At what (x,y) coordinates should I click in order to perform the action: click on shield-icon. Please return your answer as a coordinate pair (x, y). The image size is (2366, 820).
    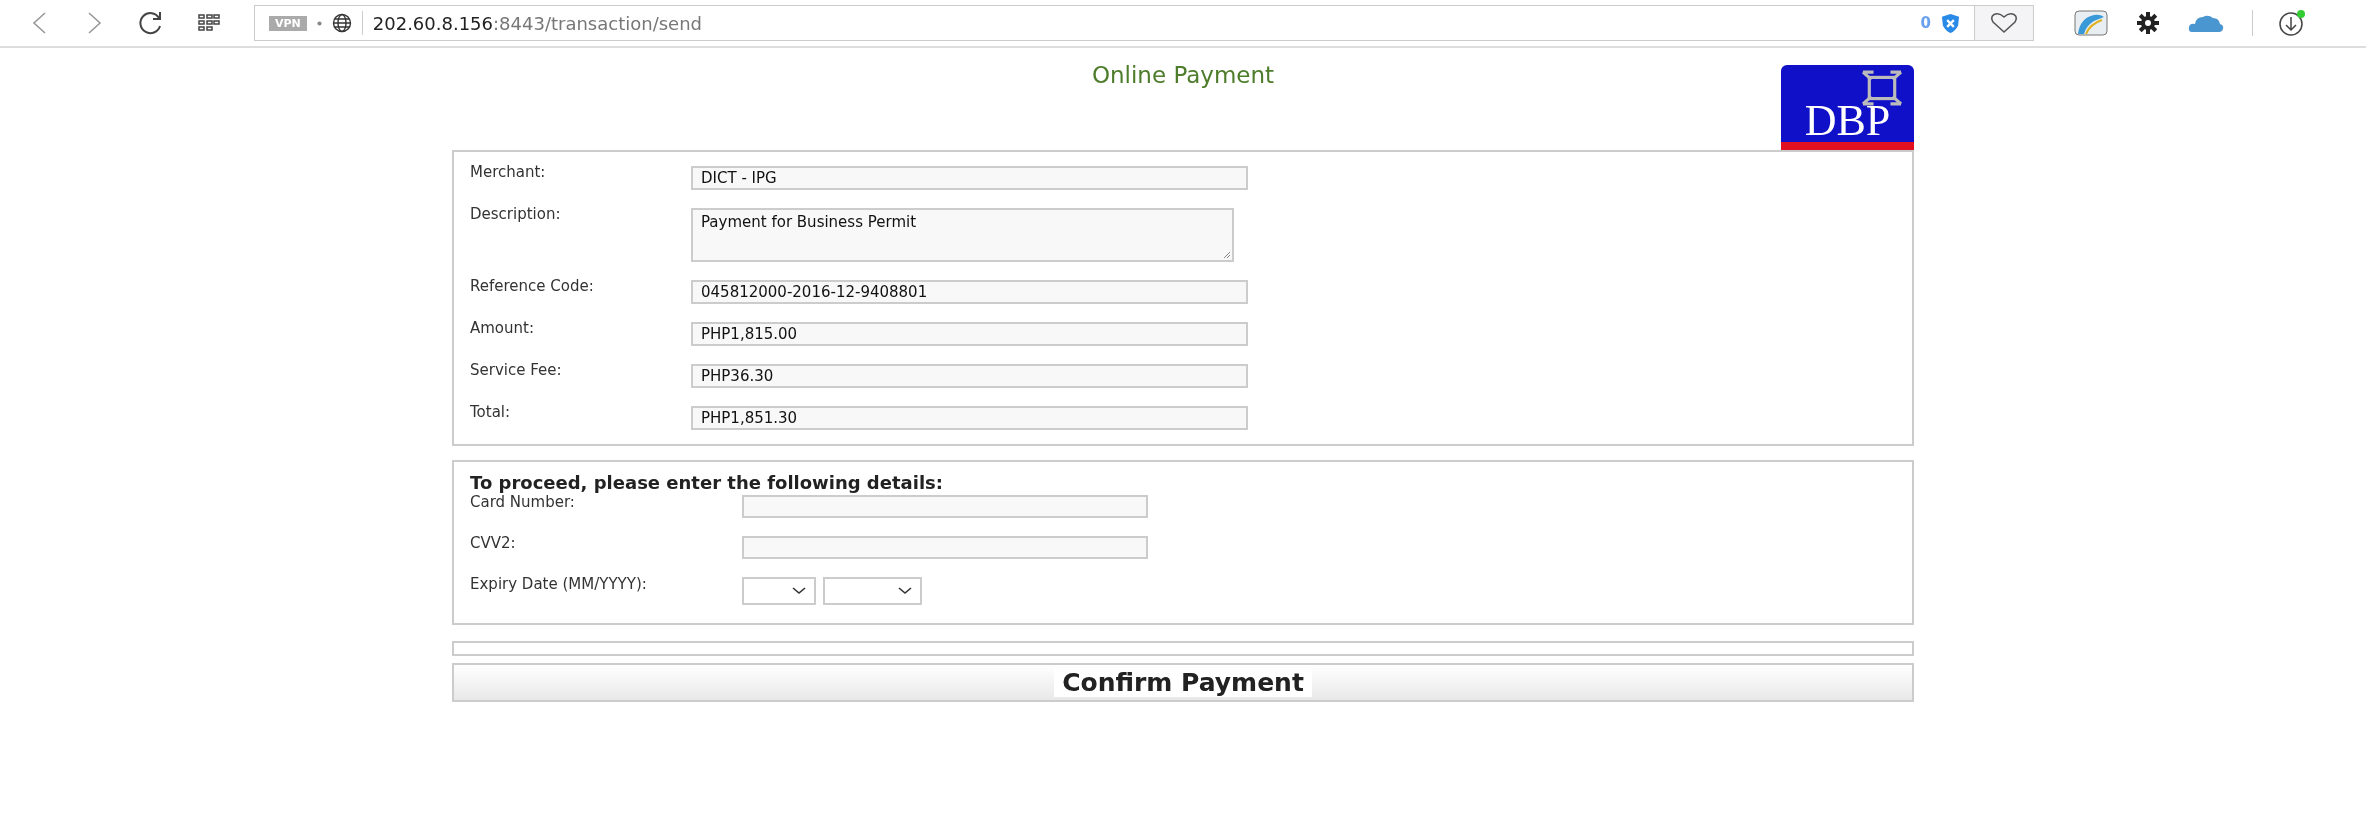
    Looking at the image, I should click on (1950, 23).